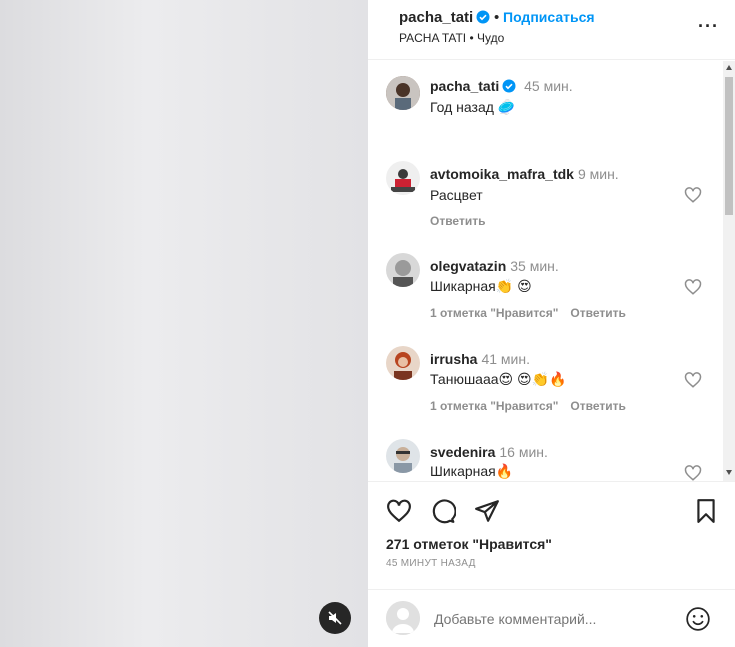  I want to click on bookmark-icon, so click(706, 511).